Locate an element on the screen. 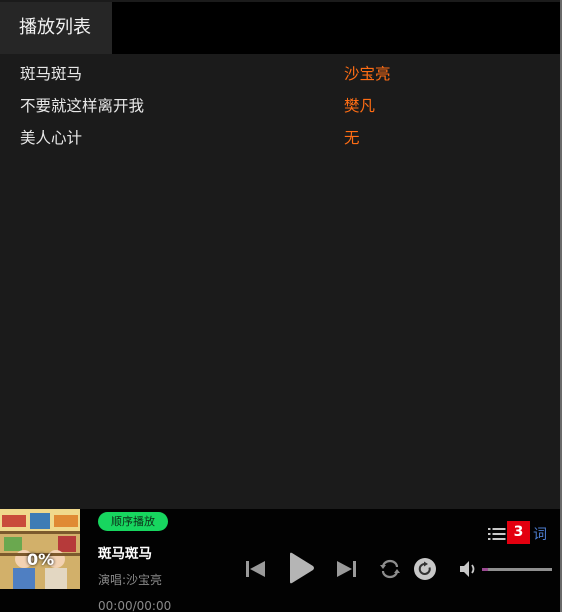 This screenshot has height=612, width=562. song-singer: 沙宝亮 is located at coordinates (367, 74).